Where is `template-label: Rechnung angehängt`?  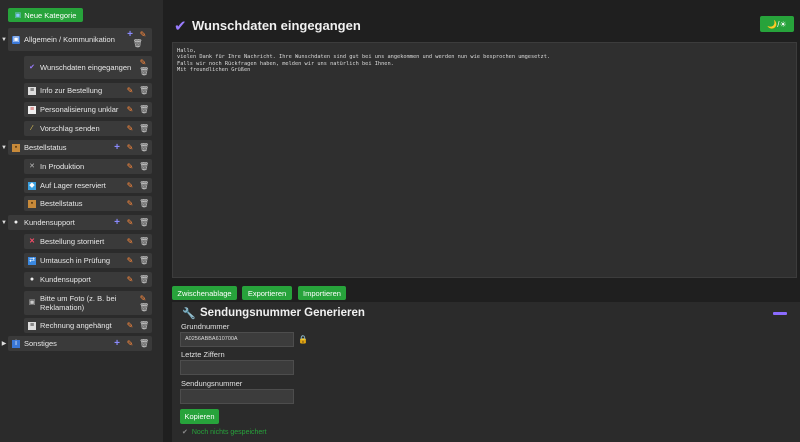
template-label: Rechnung angehängt is located at coordinates (76, 325).